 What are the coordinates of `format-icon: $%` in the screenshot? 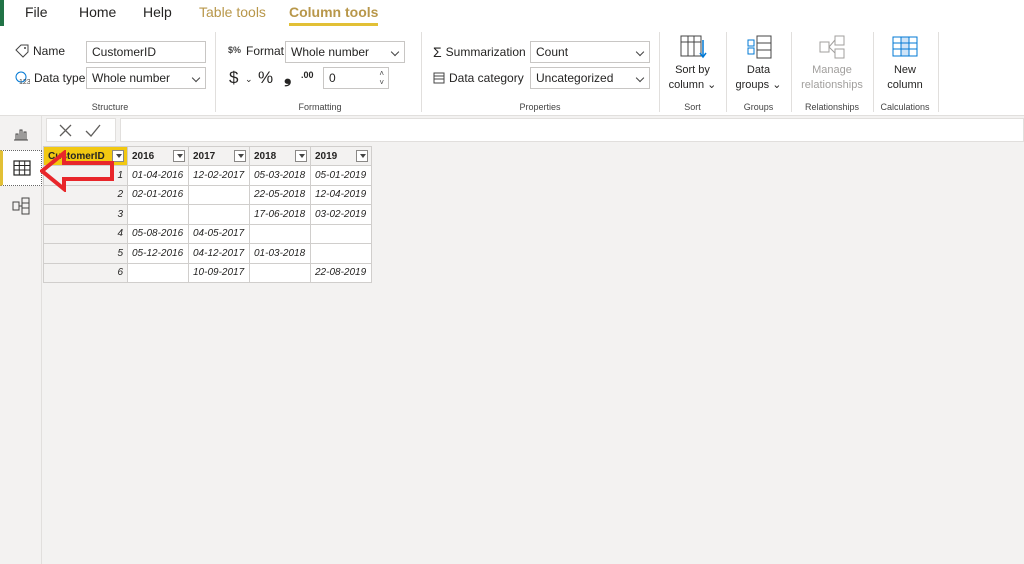 It's located at (234, 50).